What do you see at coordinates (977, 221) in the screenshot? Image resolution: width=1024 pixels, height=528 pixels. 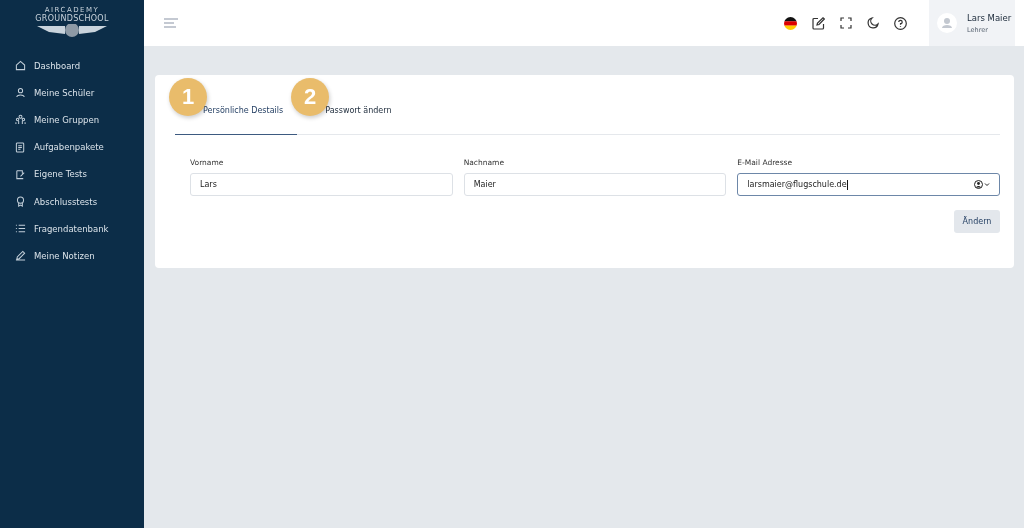 I see `submit-button: Ändern` at bounding box center [977, 221].